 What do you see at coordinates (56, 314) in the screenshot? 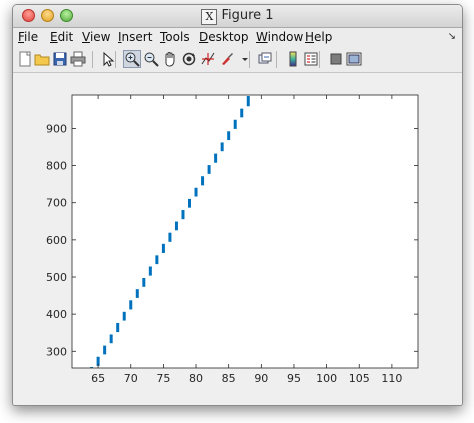
I see `y-tick-label: 400` at bounding box center [56, 314].